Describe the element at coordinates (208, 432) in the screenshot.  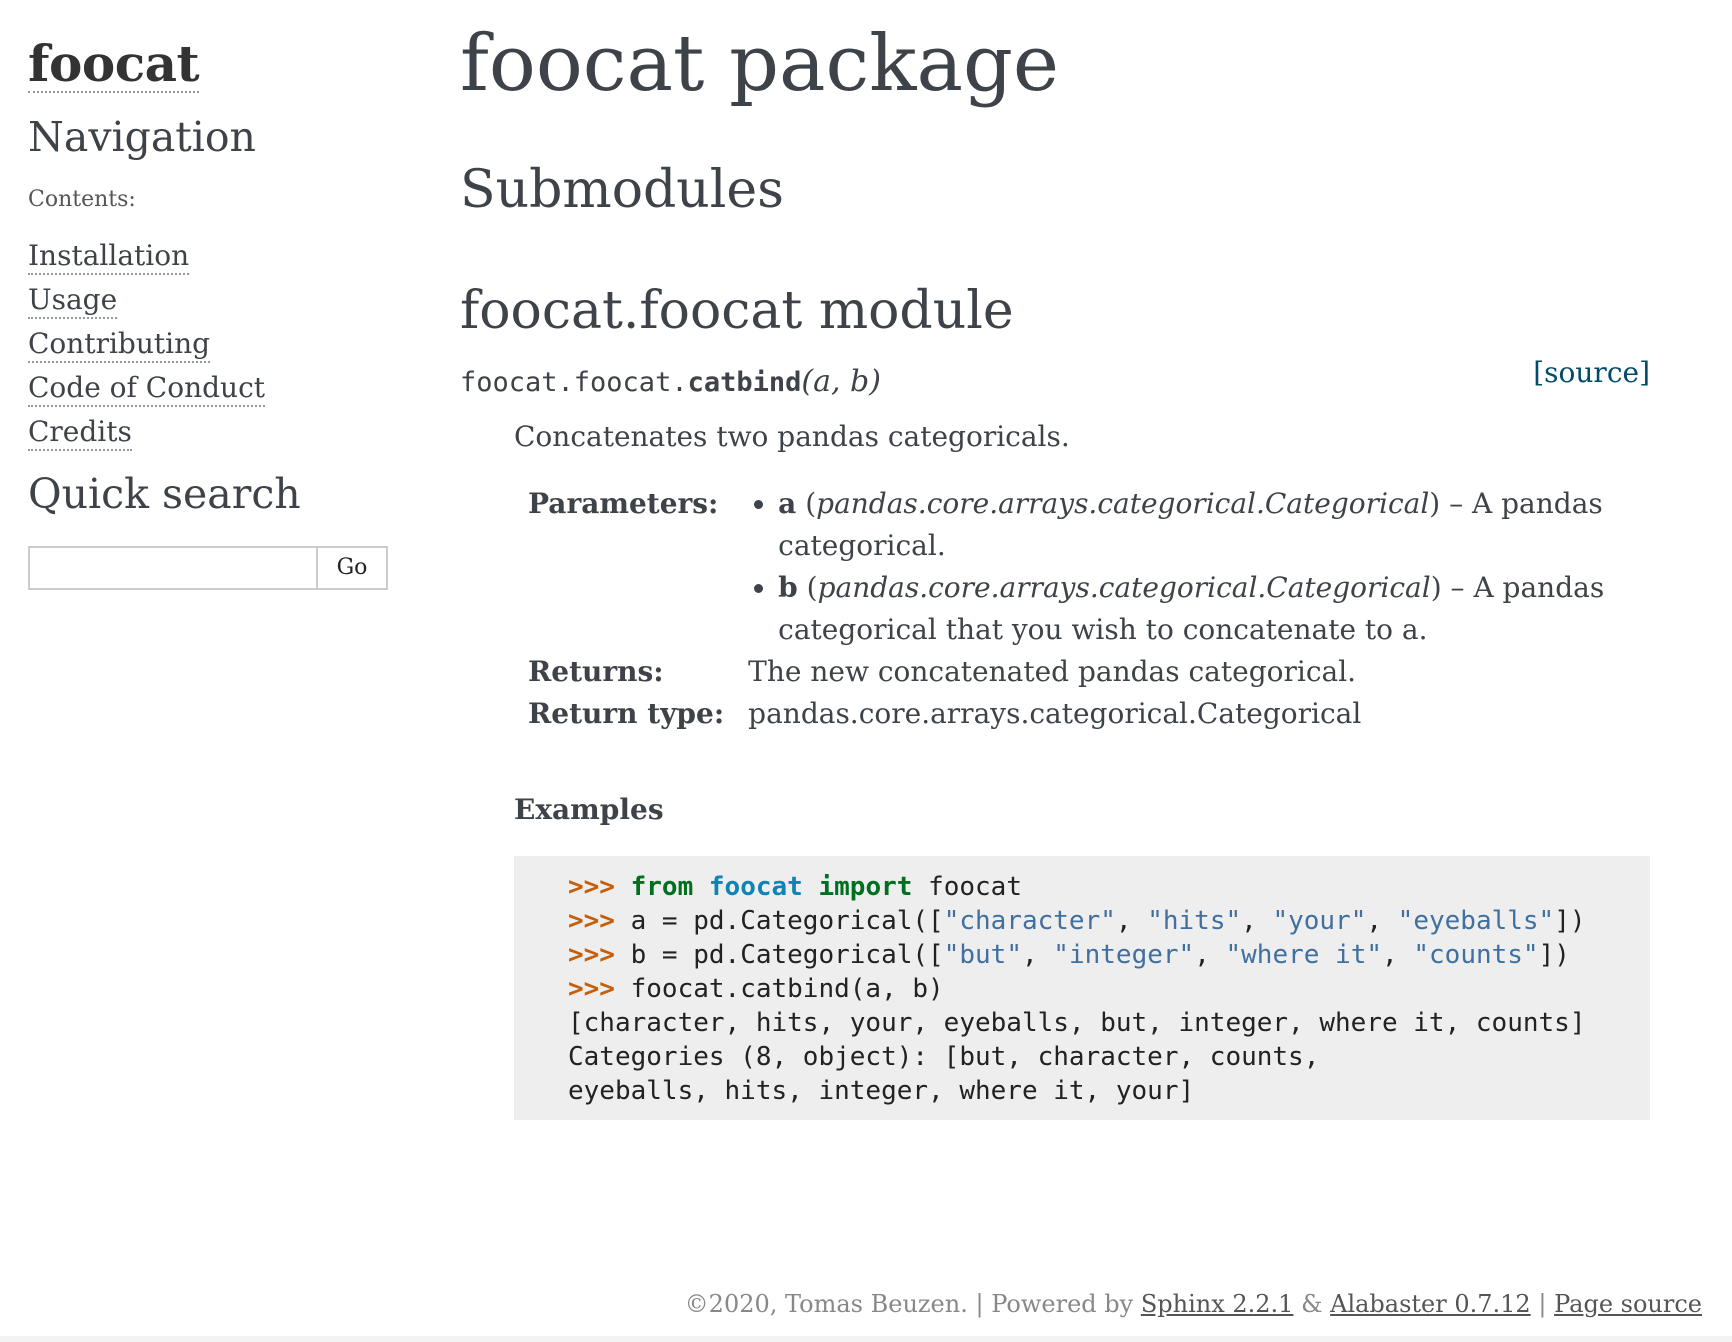
I see `toc-item-credits: Credits` at that location.